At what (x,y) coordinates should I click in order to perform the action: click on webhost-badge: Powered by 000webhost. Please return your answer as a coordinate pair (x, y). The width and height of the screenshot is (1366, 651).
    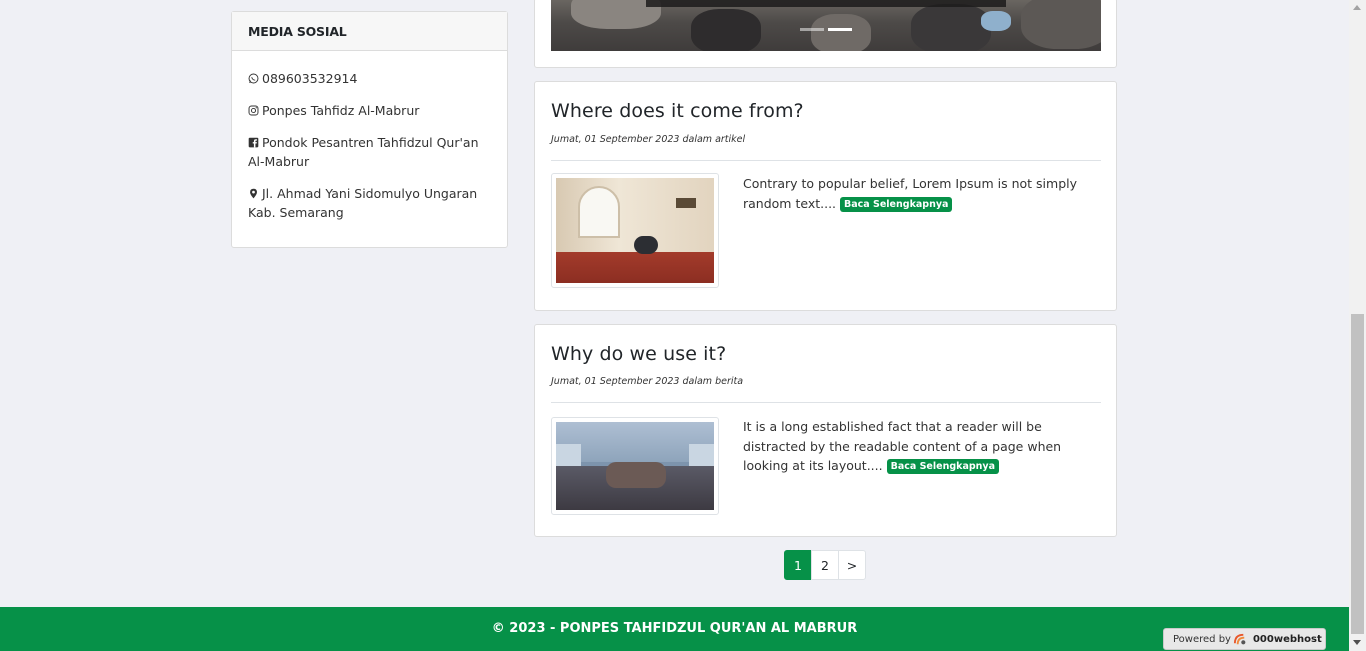
    Looking at the image, I should click on (1244, 639).